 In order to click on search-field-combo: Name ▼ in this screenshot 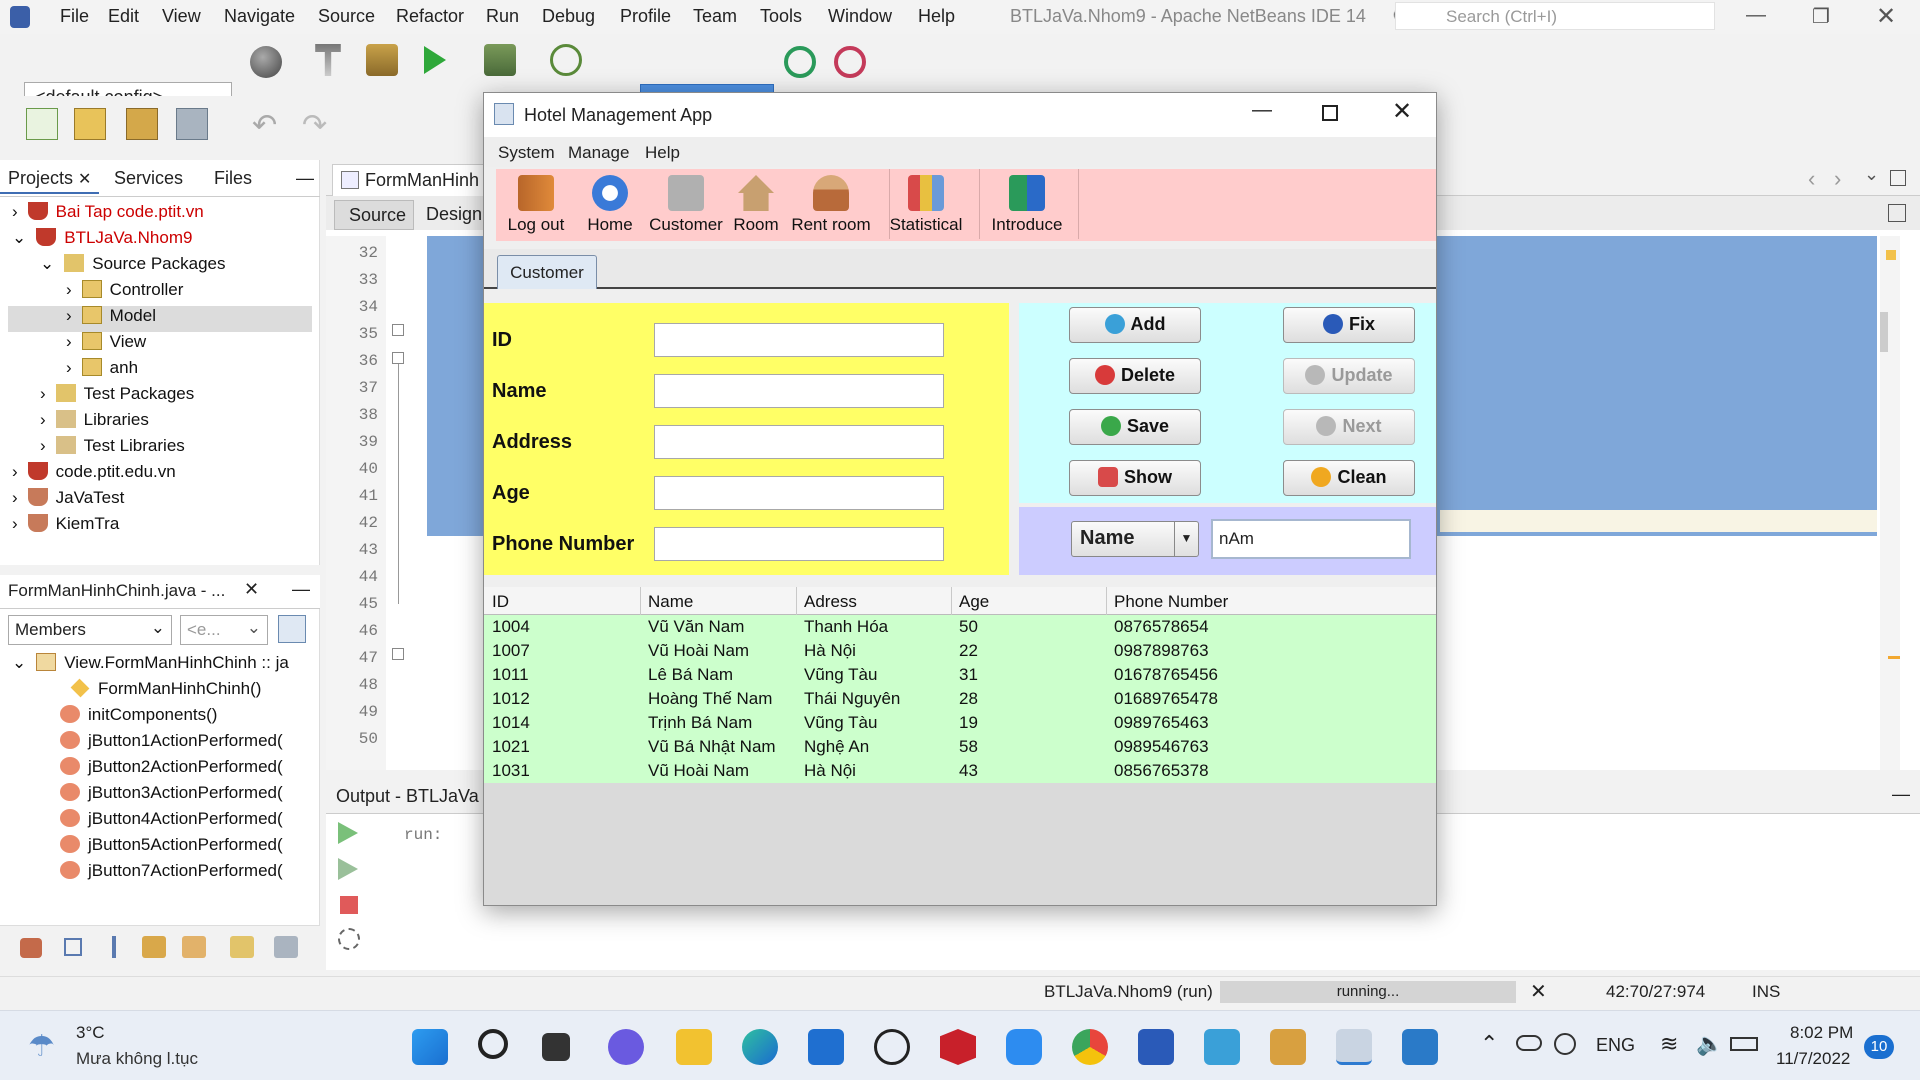, I will do `click(1135, 539)`.